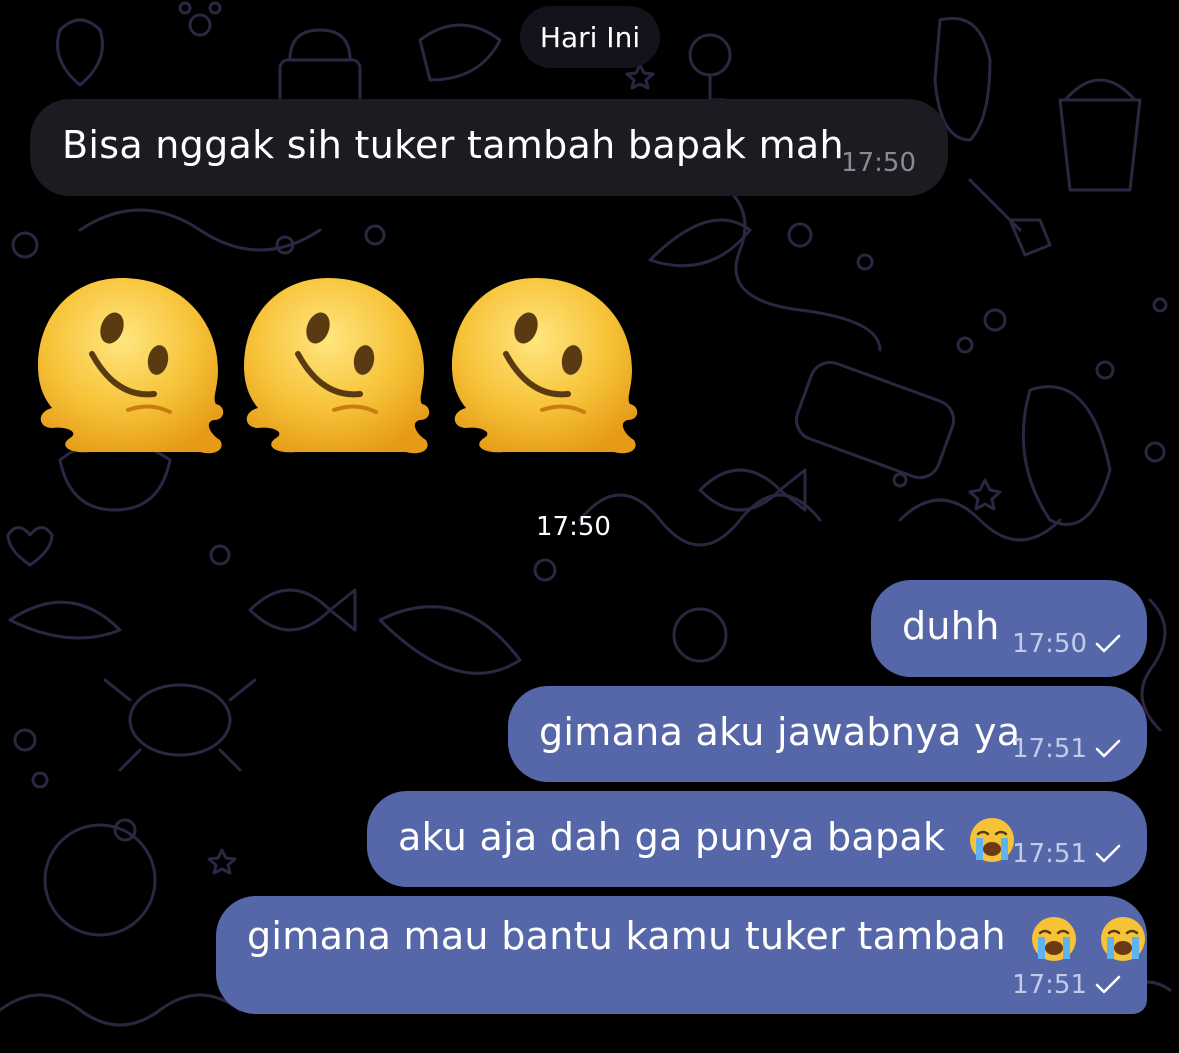 This screenshot has height=1053, width=1179. Describe the element at coordinates (573, 527) in the screenshot. I see `emoji-message-time: 17:50` at that location.